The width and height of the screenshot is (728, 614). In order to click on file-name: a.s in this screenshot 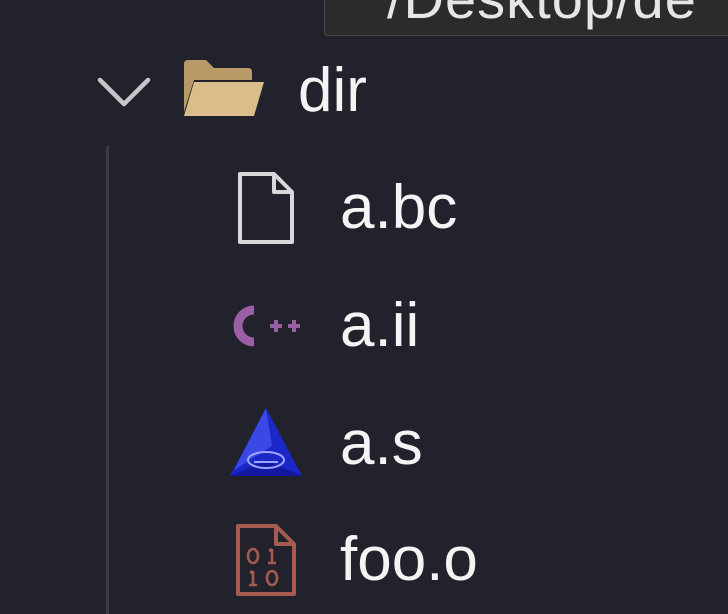, I will do `click(381, 443)`.